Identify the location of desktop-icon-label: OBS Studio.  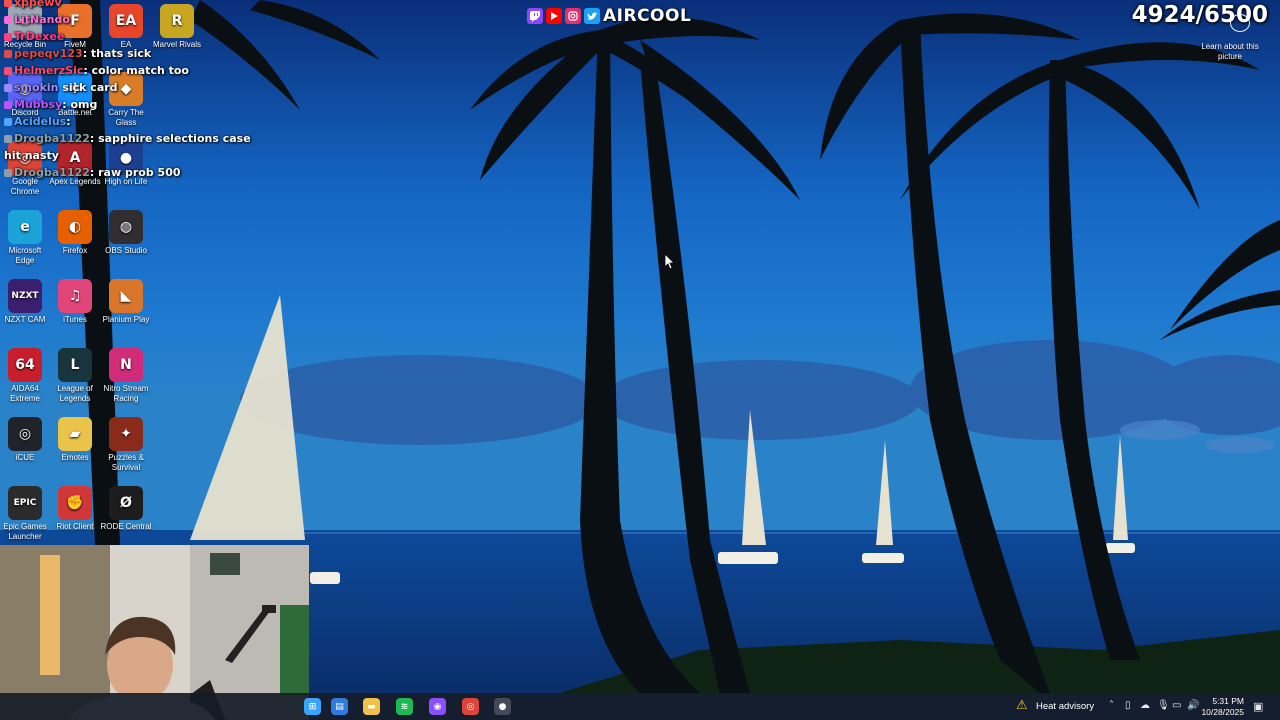
(126, 250).